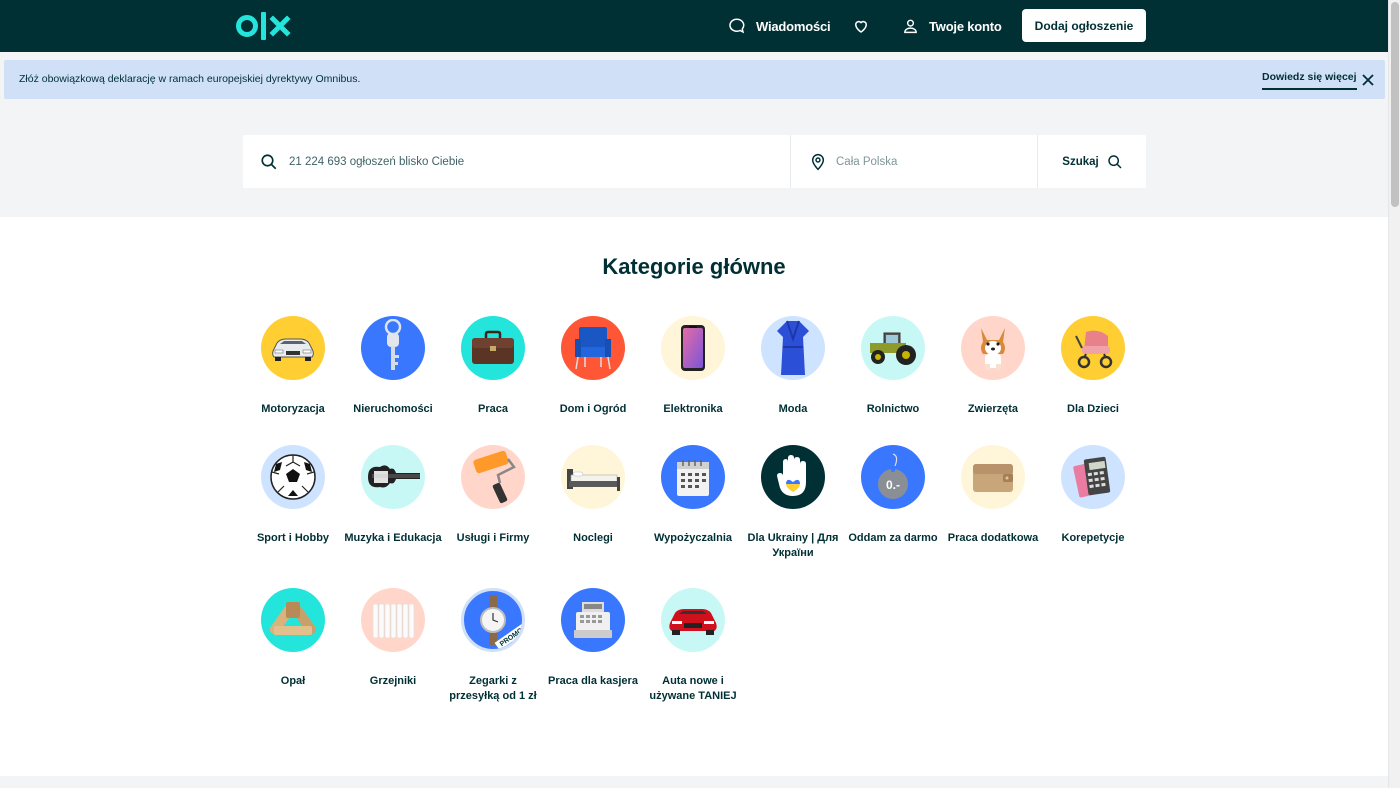  Describe the element at coordinates (393, 538) in the screenshot. I see `category-label: Muzyka i Edukacja` at that location.